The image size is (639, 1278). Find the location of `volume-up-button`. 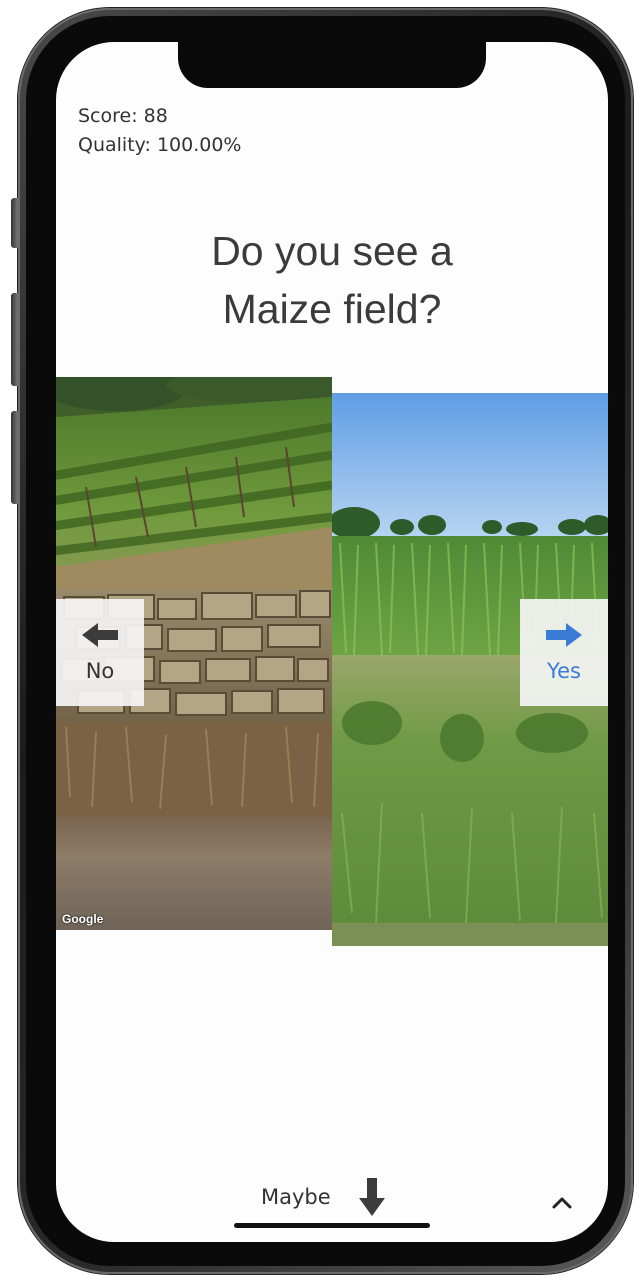

volume-up-button is located at coordinates (14, 339).